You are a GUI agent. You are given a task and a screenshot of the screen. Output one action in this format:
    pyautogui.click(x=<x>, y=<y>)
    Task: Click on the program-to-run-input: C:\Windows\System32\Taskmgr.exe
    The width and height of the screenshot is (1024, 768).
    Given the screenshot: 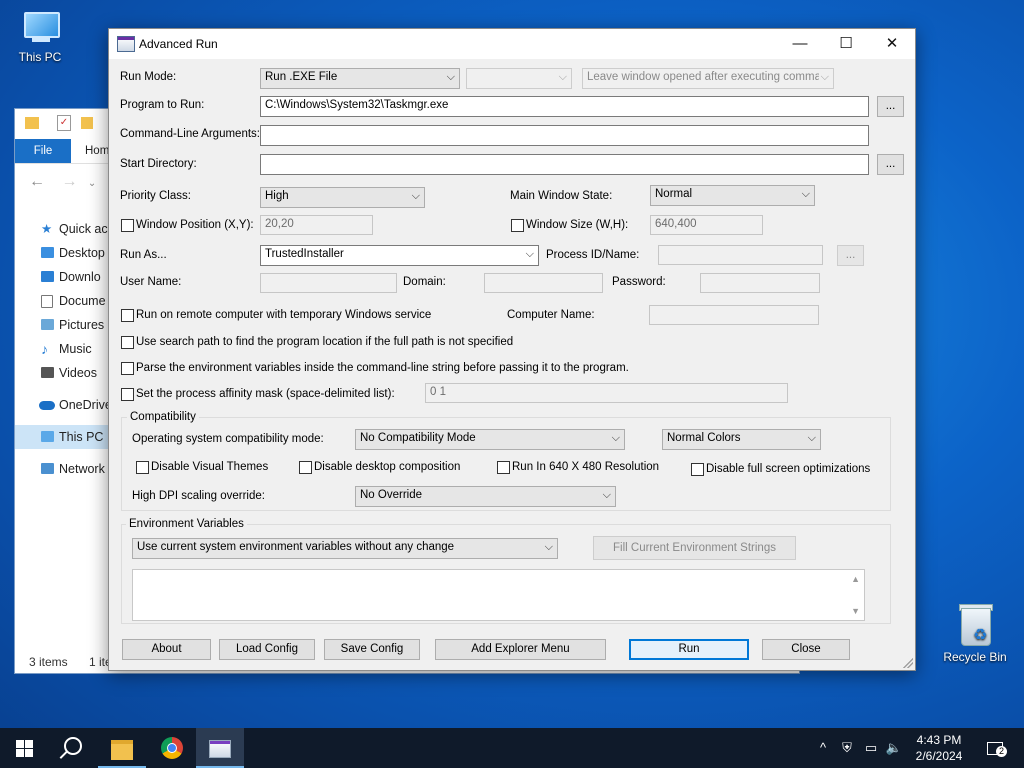 What is the action you would take?
    pyautogui.click(x=564, y=106)
    